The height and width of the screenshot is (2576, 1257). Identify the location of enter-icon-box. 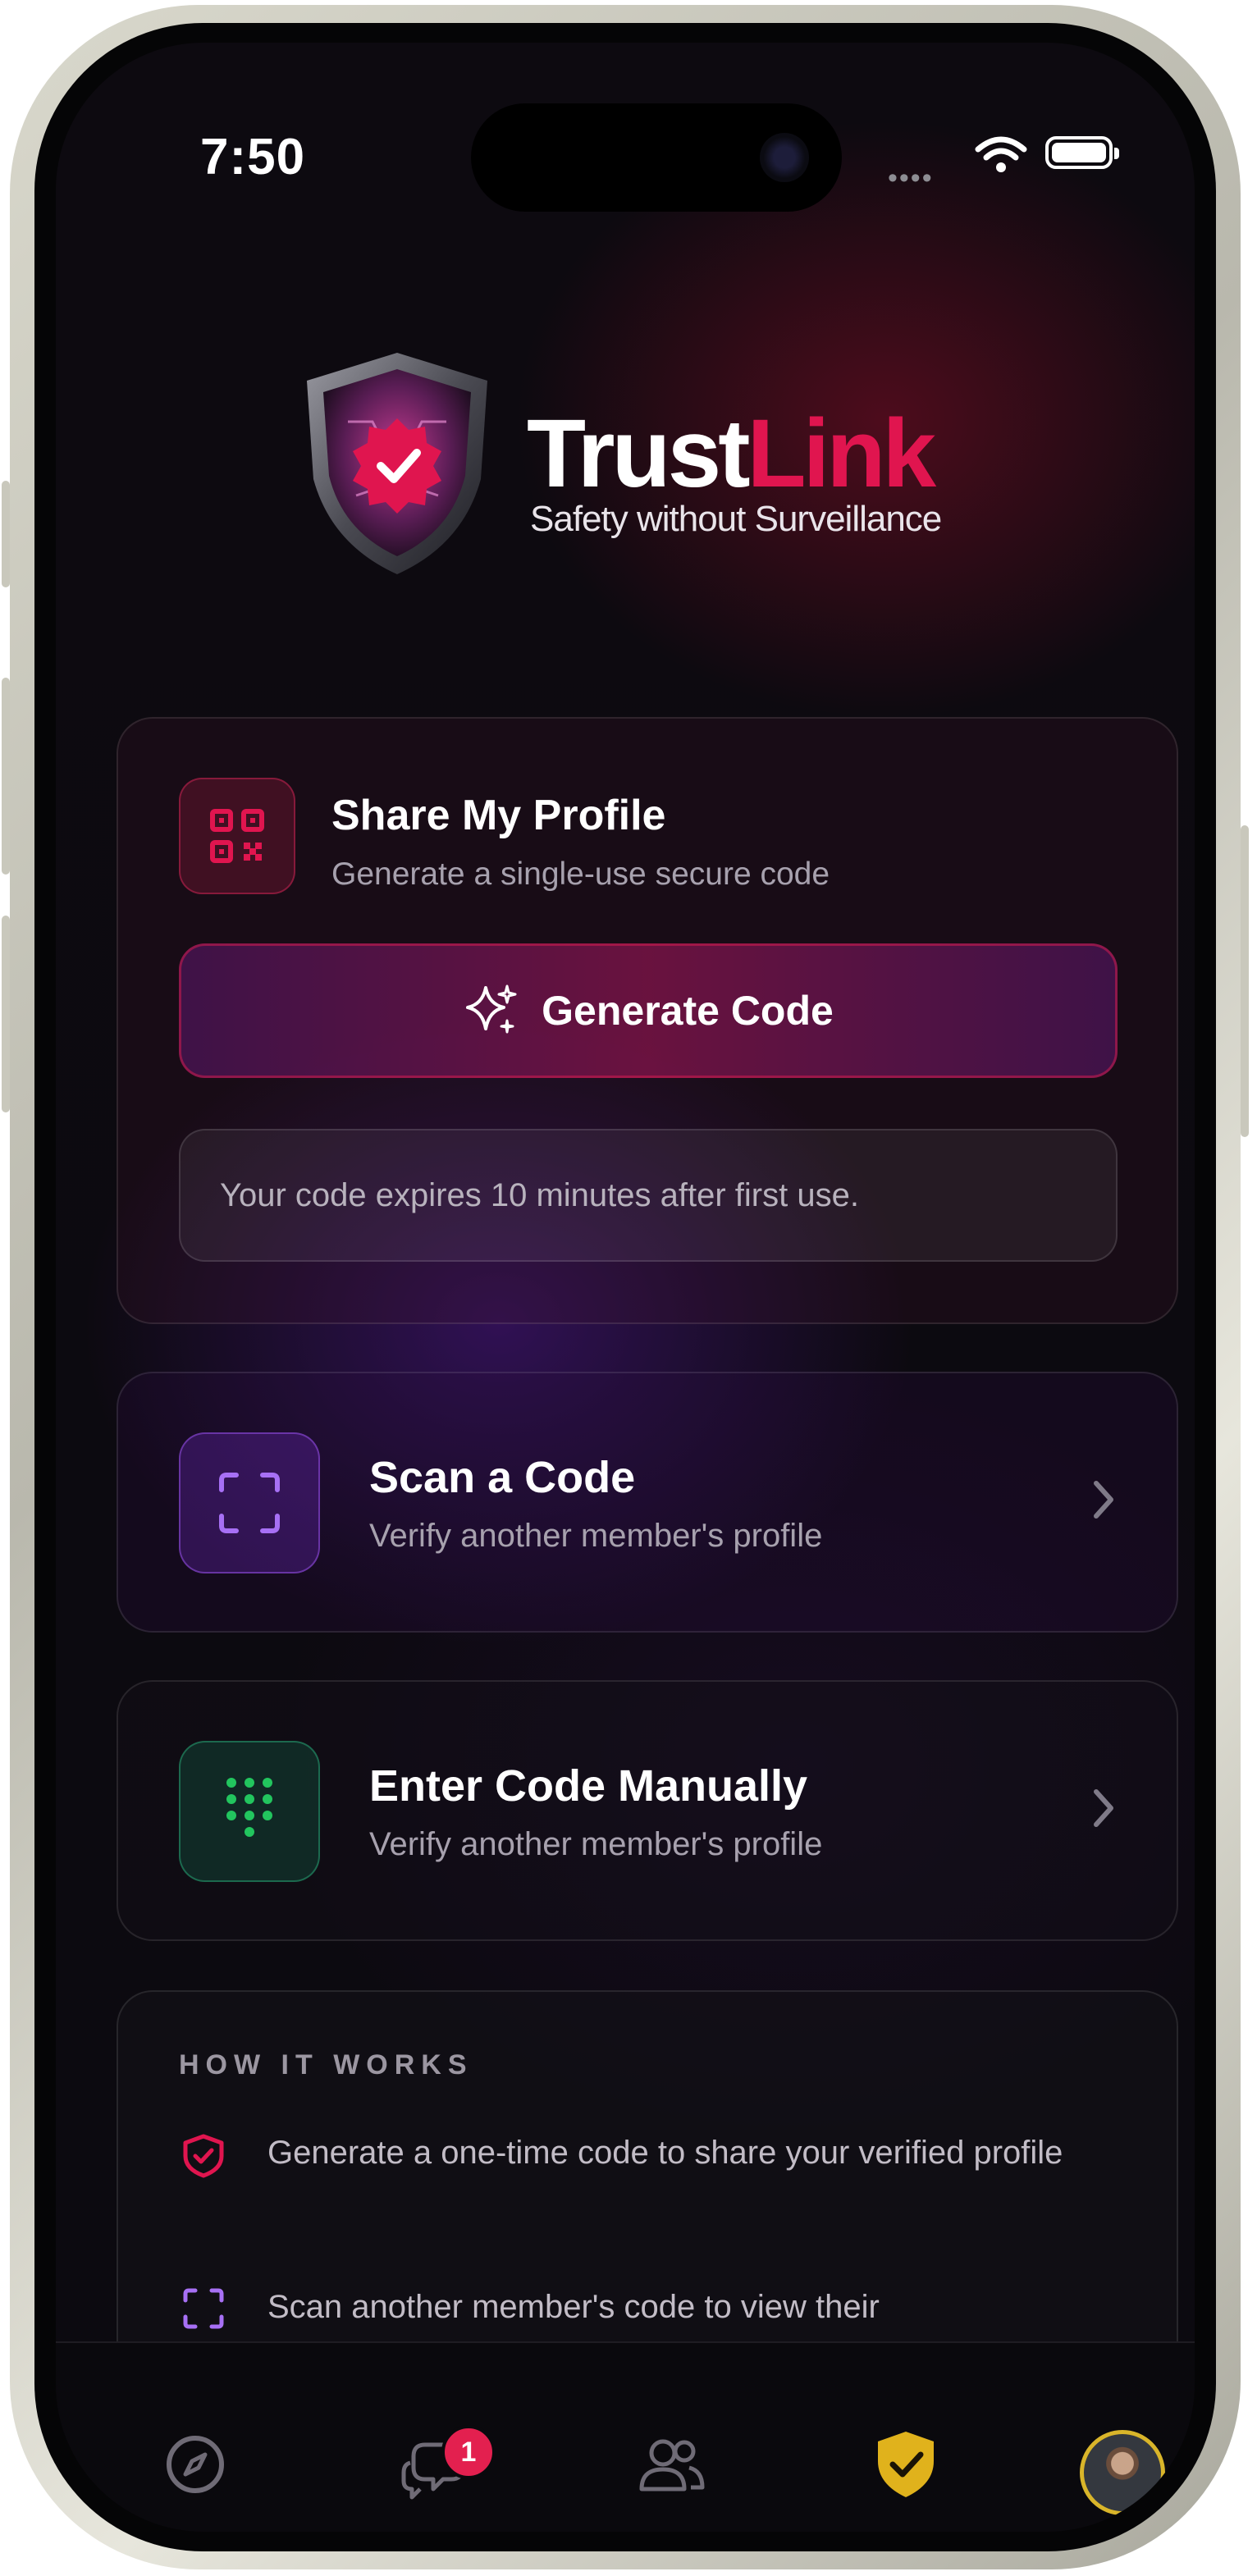
(250, 1811).